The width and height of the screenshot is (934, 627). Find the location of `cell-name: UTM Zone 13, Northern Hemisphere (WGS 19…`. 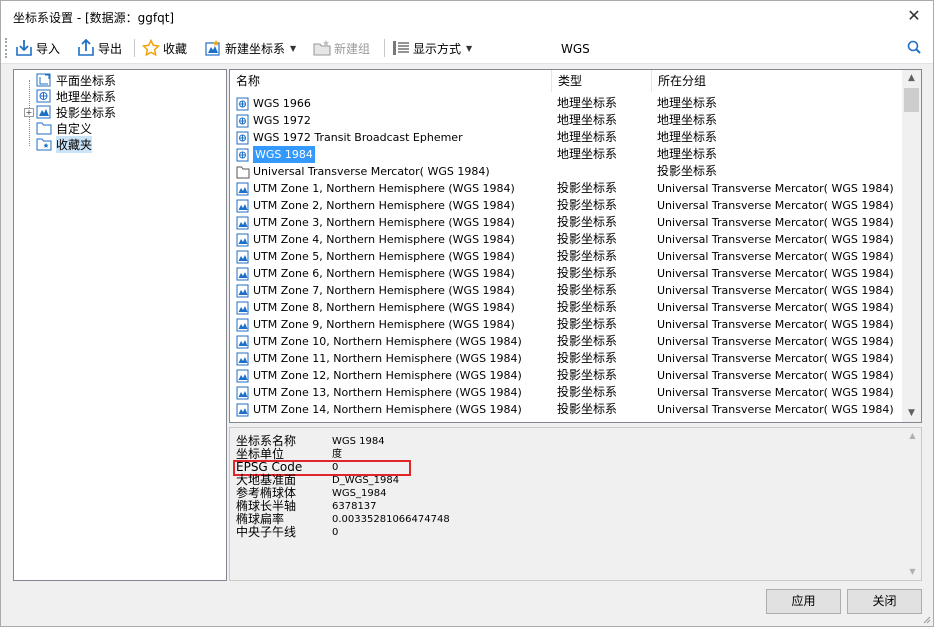

cell-name: UTM Zone 13, Northern Hemisphere (WGS 19… is located at coordinates (395, 392).